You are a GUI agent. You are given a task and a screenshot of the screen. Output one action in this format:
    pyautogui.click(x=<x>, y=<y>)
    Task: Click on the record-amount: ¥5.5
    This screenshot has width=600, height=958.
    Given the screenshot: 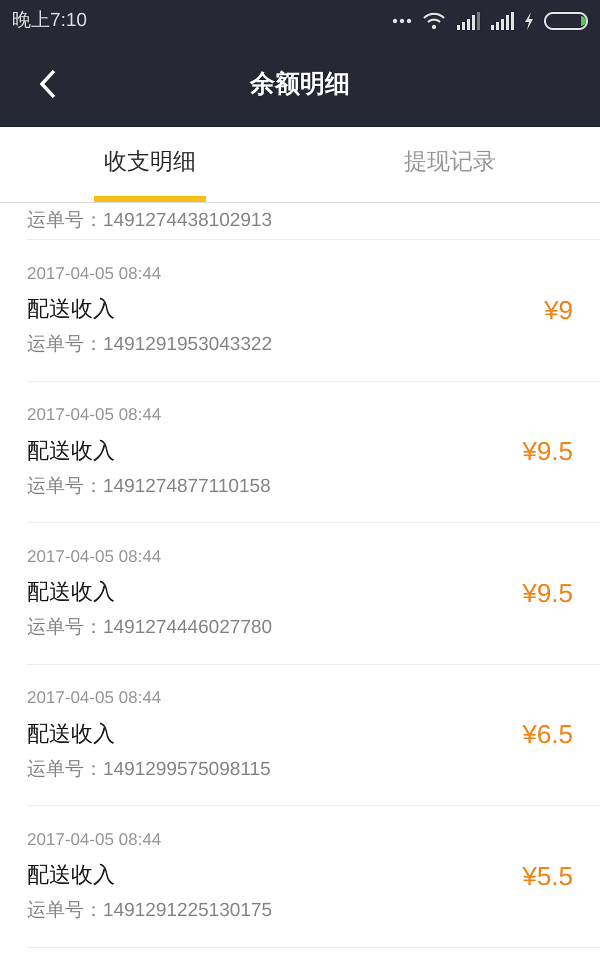 What is the action you would take?
    pyautogui.click(x=547, y=876)
    